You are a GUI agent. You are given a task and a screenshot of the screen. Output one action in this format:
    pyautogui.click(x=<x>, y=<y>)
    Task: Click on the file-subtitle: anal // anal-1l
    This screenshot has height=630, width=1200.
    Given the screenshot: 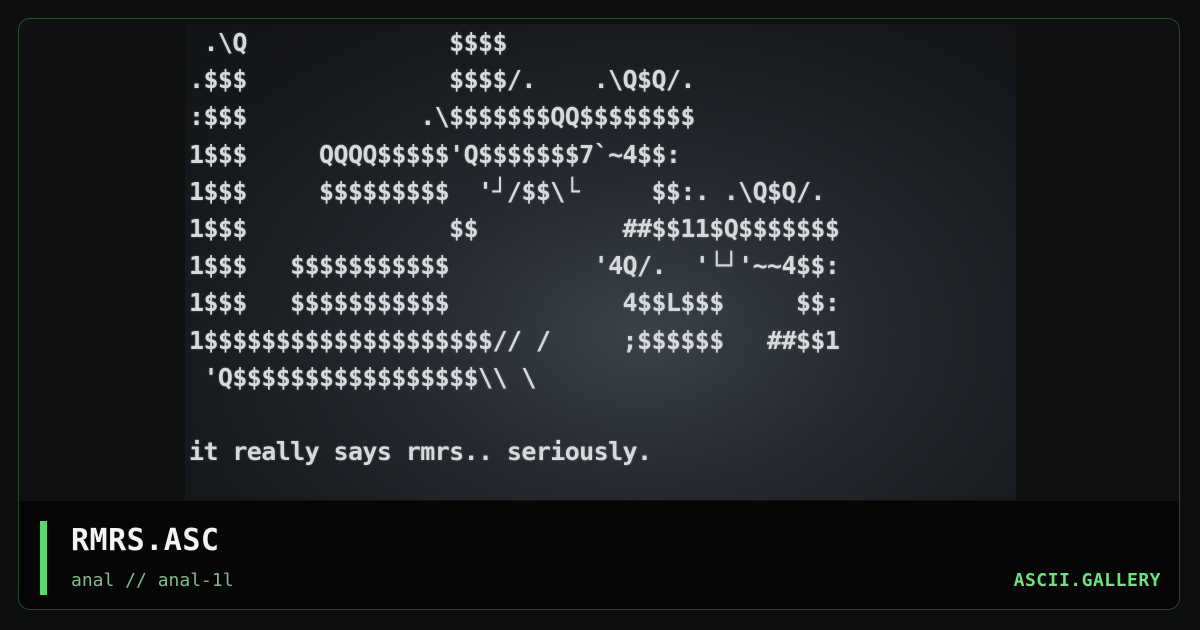 What is the action you would take?
    pyautogui.click(x=152, y=580)
    